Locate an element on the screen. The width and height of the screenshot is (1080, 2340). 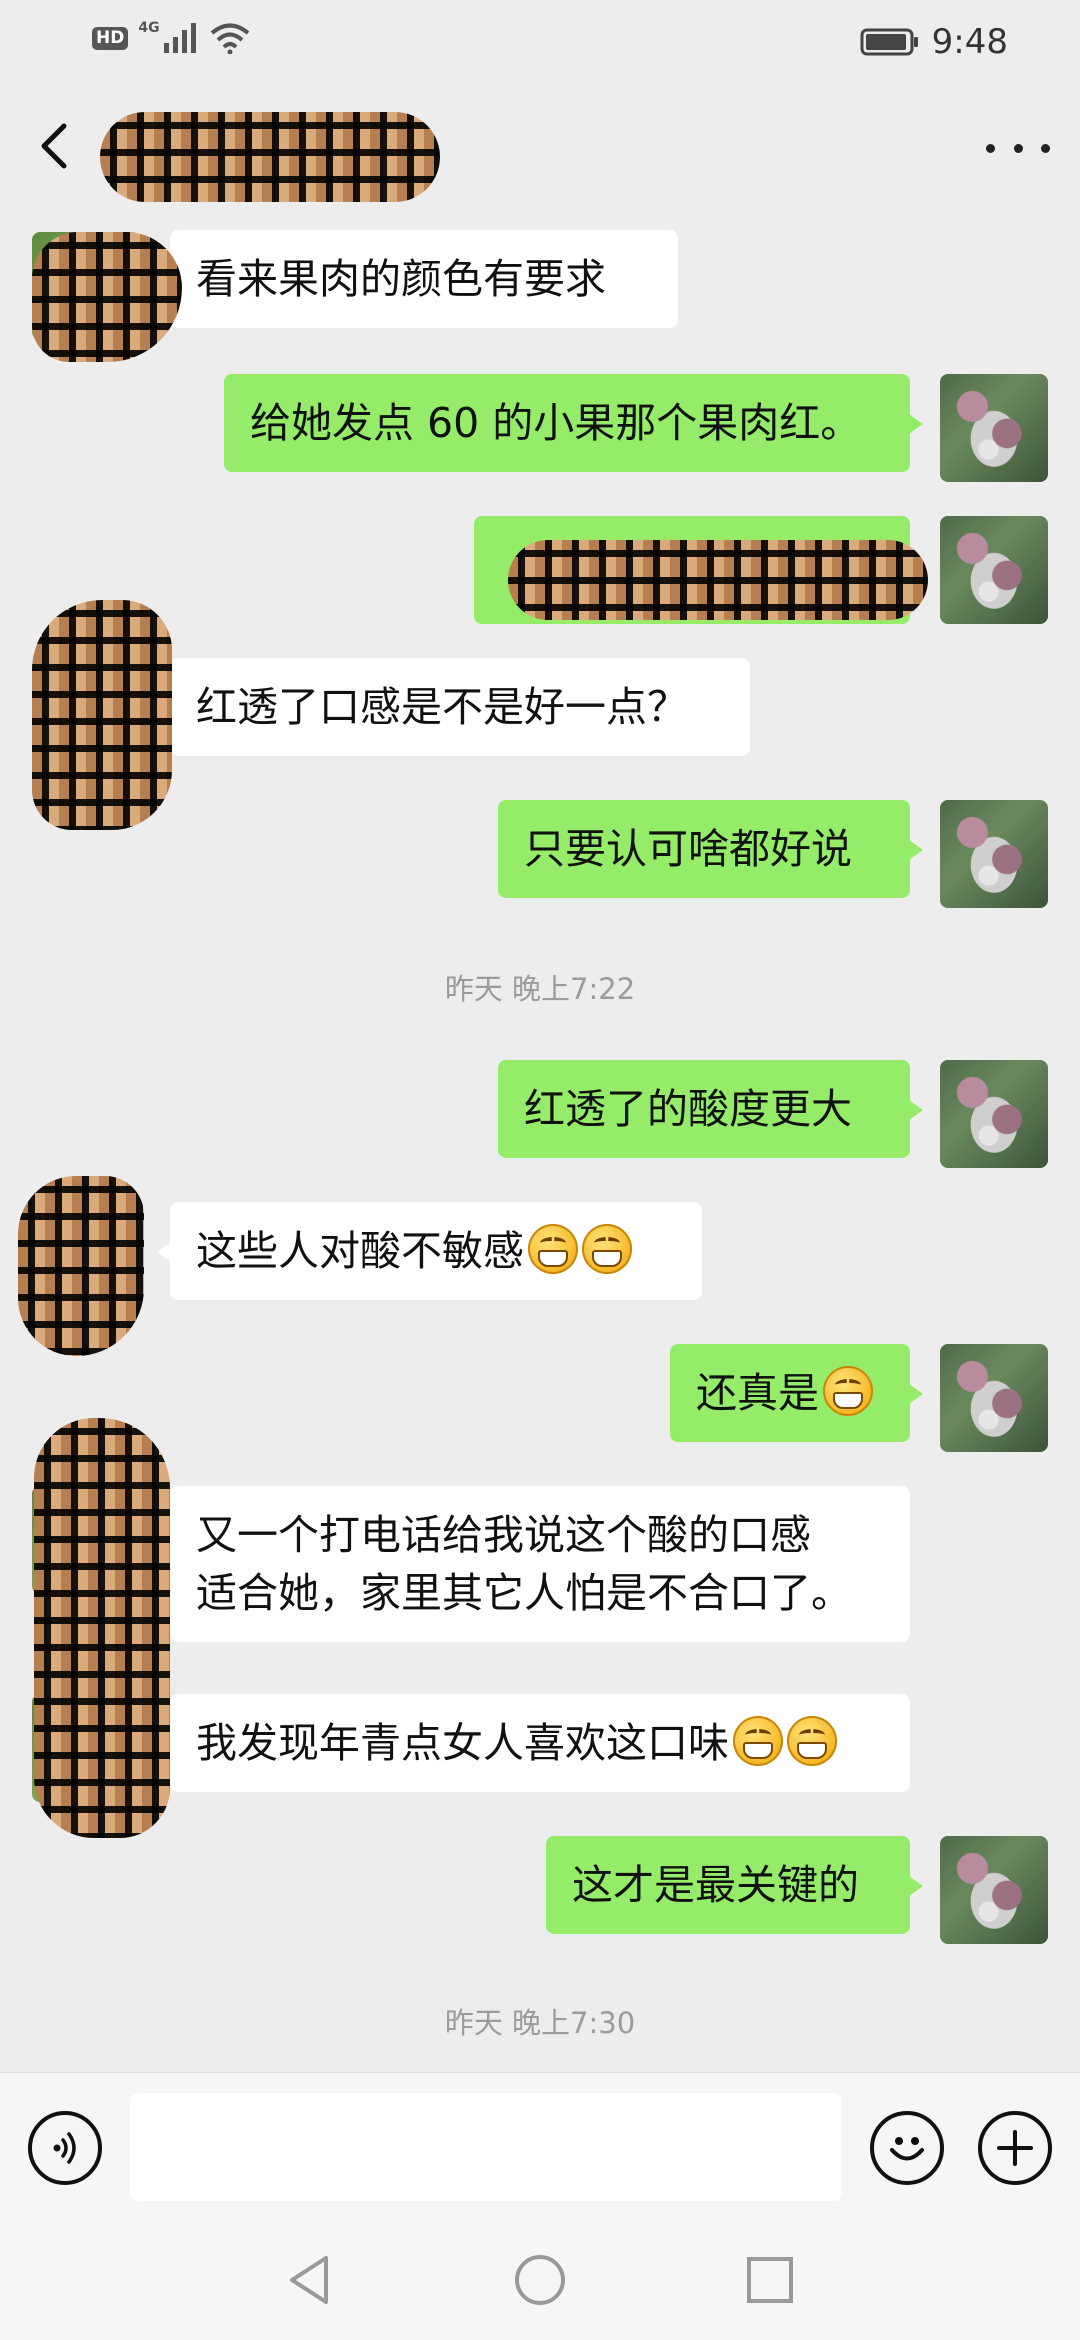
system-nav-bar is located at coordinates (540, 2281).